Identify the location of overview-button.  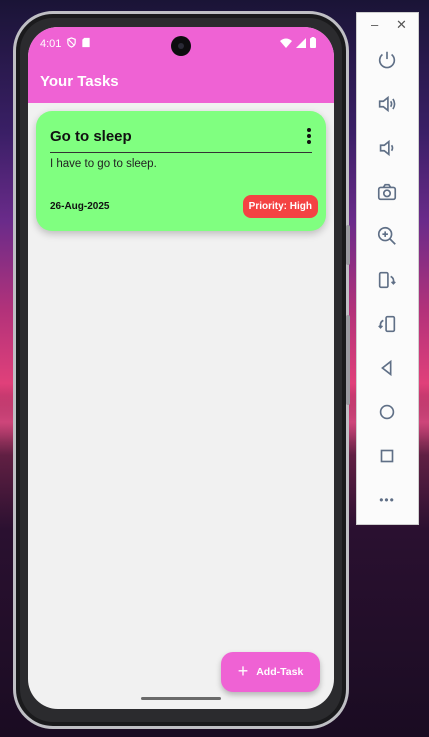
(387, 456).